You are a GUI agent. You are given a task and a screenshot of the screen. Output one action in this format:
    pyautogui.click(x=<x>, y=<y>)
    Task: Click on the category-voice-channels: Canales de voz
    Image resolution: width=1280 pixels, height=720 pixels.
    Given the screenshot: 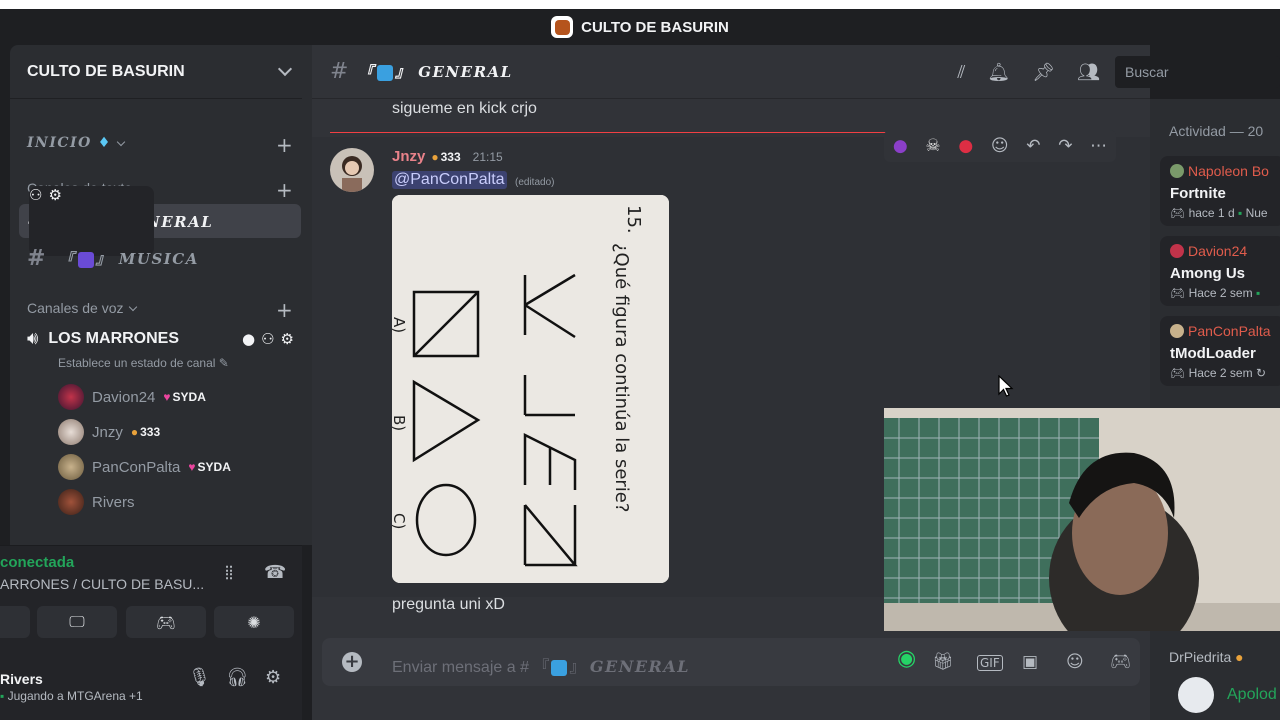 What is the action you would take?
    pyautogui.click(x=82, y=308)
    